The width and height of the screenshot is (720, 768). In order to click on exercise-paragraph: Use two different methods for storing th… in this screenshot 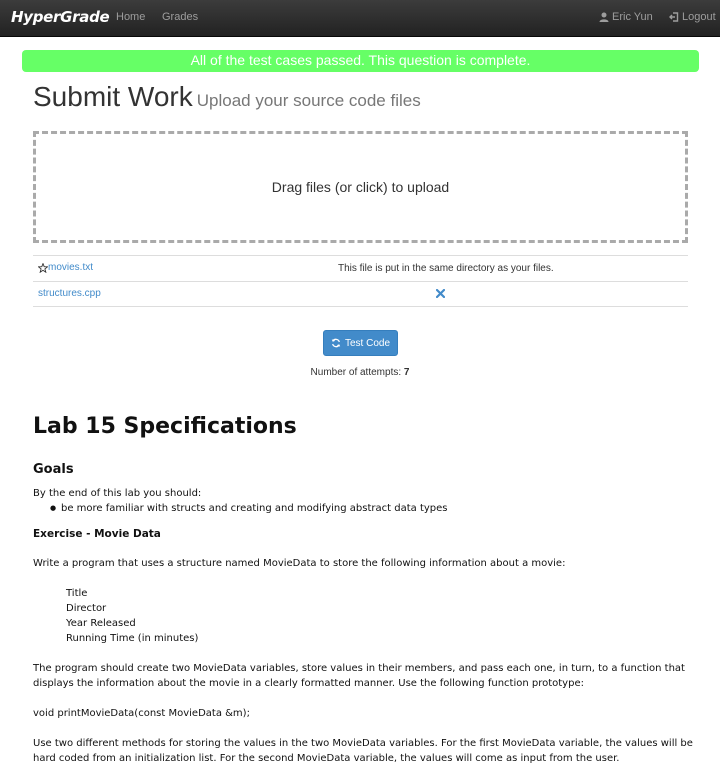, I will do `click(363, 751)`.